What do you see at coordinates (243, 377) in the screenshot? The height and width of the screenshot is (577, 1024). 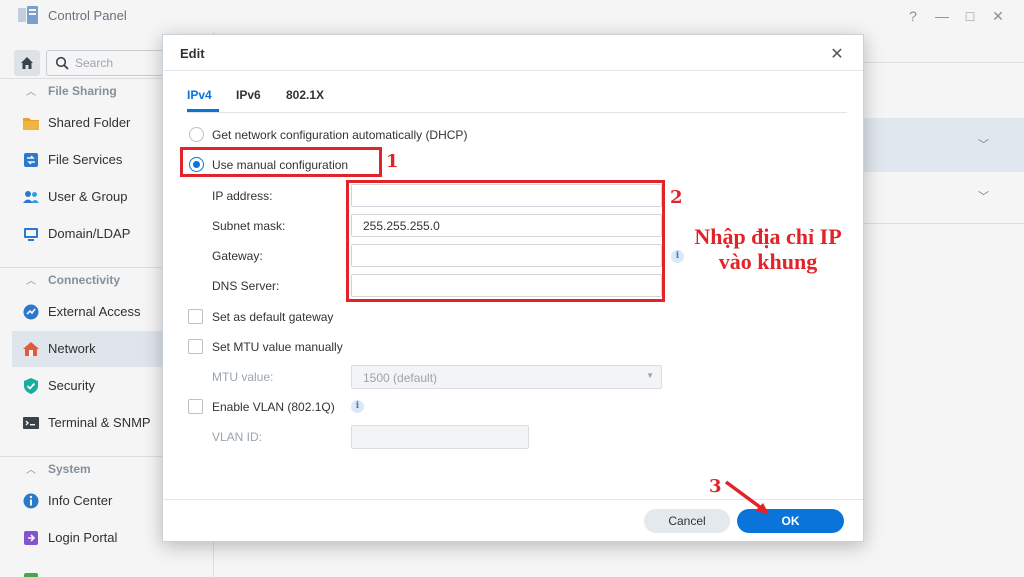 I see `mtu-value-label: MTU value:` at bounding box center [243, 377].